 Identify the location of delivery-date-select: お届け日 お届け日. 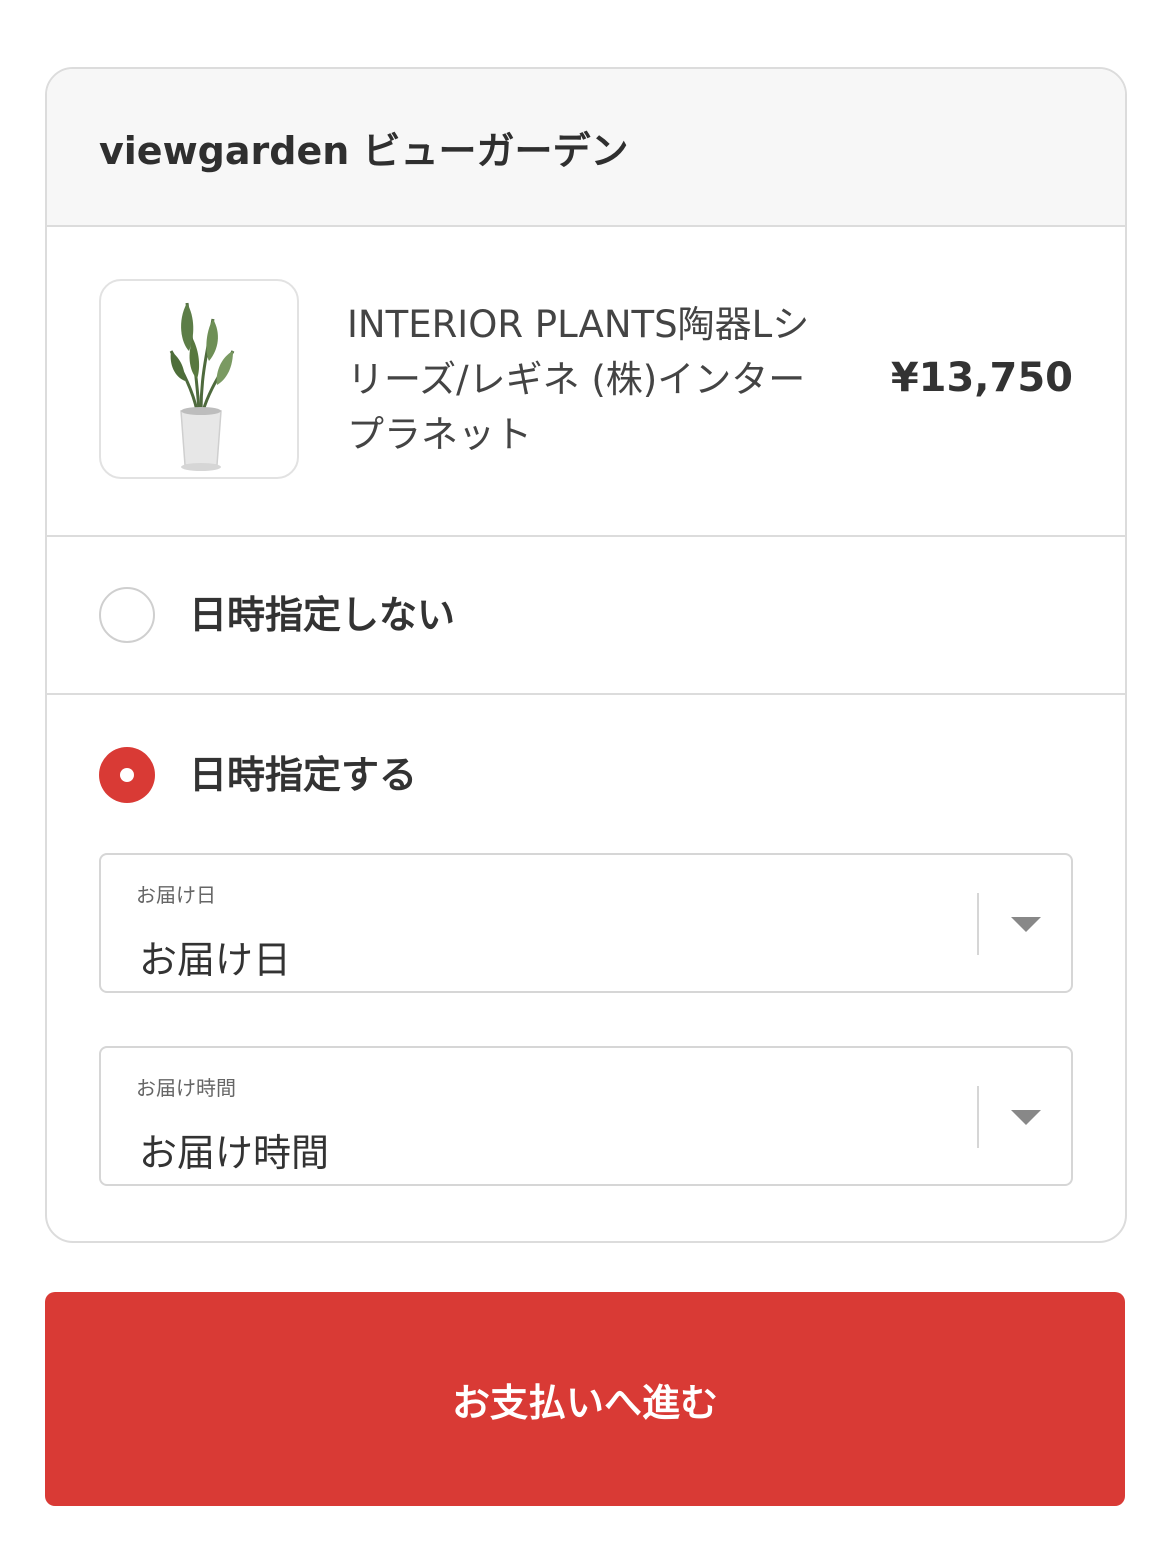
(586, 923).